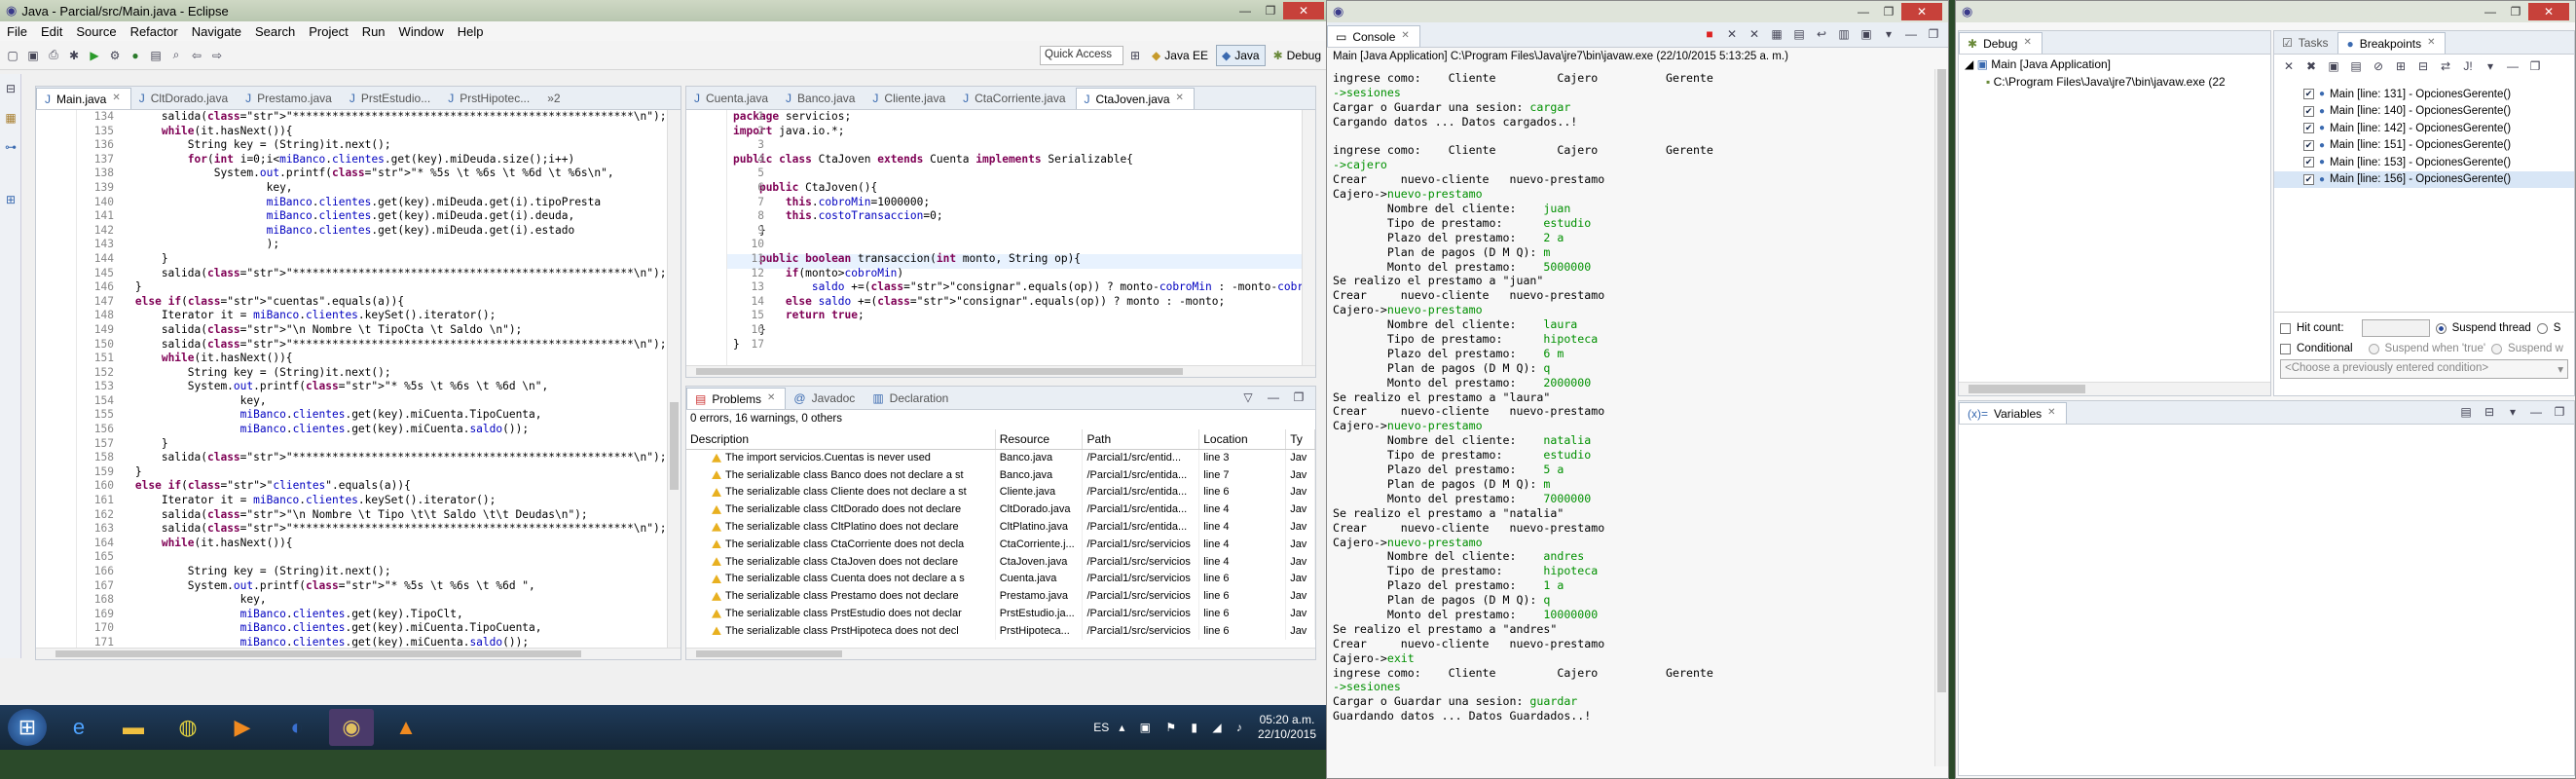 This screenshot has height=779, width=2576. I want to click on column-header: Location, so click(1242, 439).